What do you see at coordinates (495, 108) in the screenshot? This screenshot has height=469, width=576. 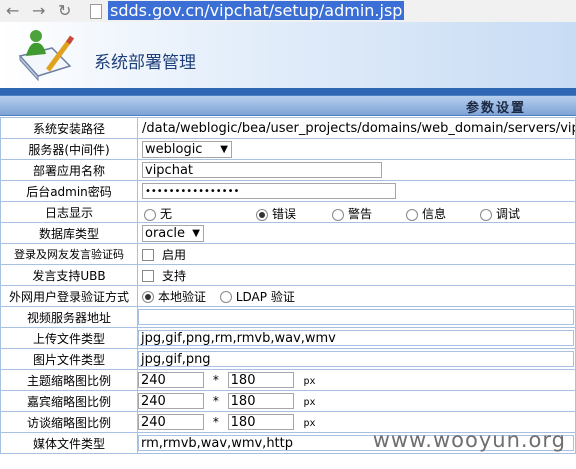 I see `section-title: 参数设置` at bounding box center [495, 108].